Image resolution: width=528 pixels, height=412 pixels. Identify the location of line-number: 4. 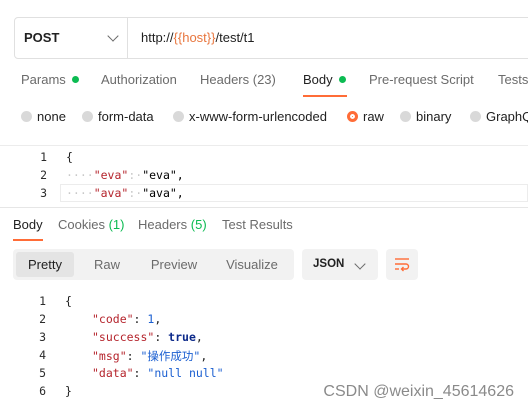
(42, 355).